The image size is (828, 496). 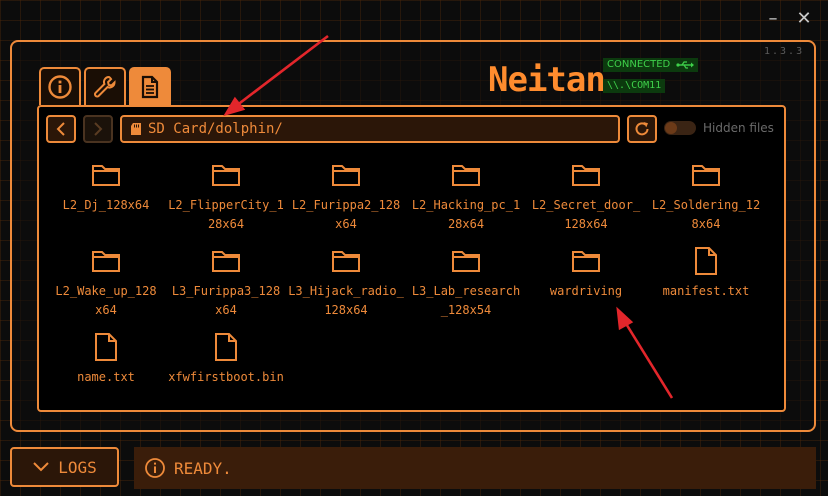 I want to click on folder-item: wardriving, so click(x=586, y=286).